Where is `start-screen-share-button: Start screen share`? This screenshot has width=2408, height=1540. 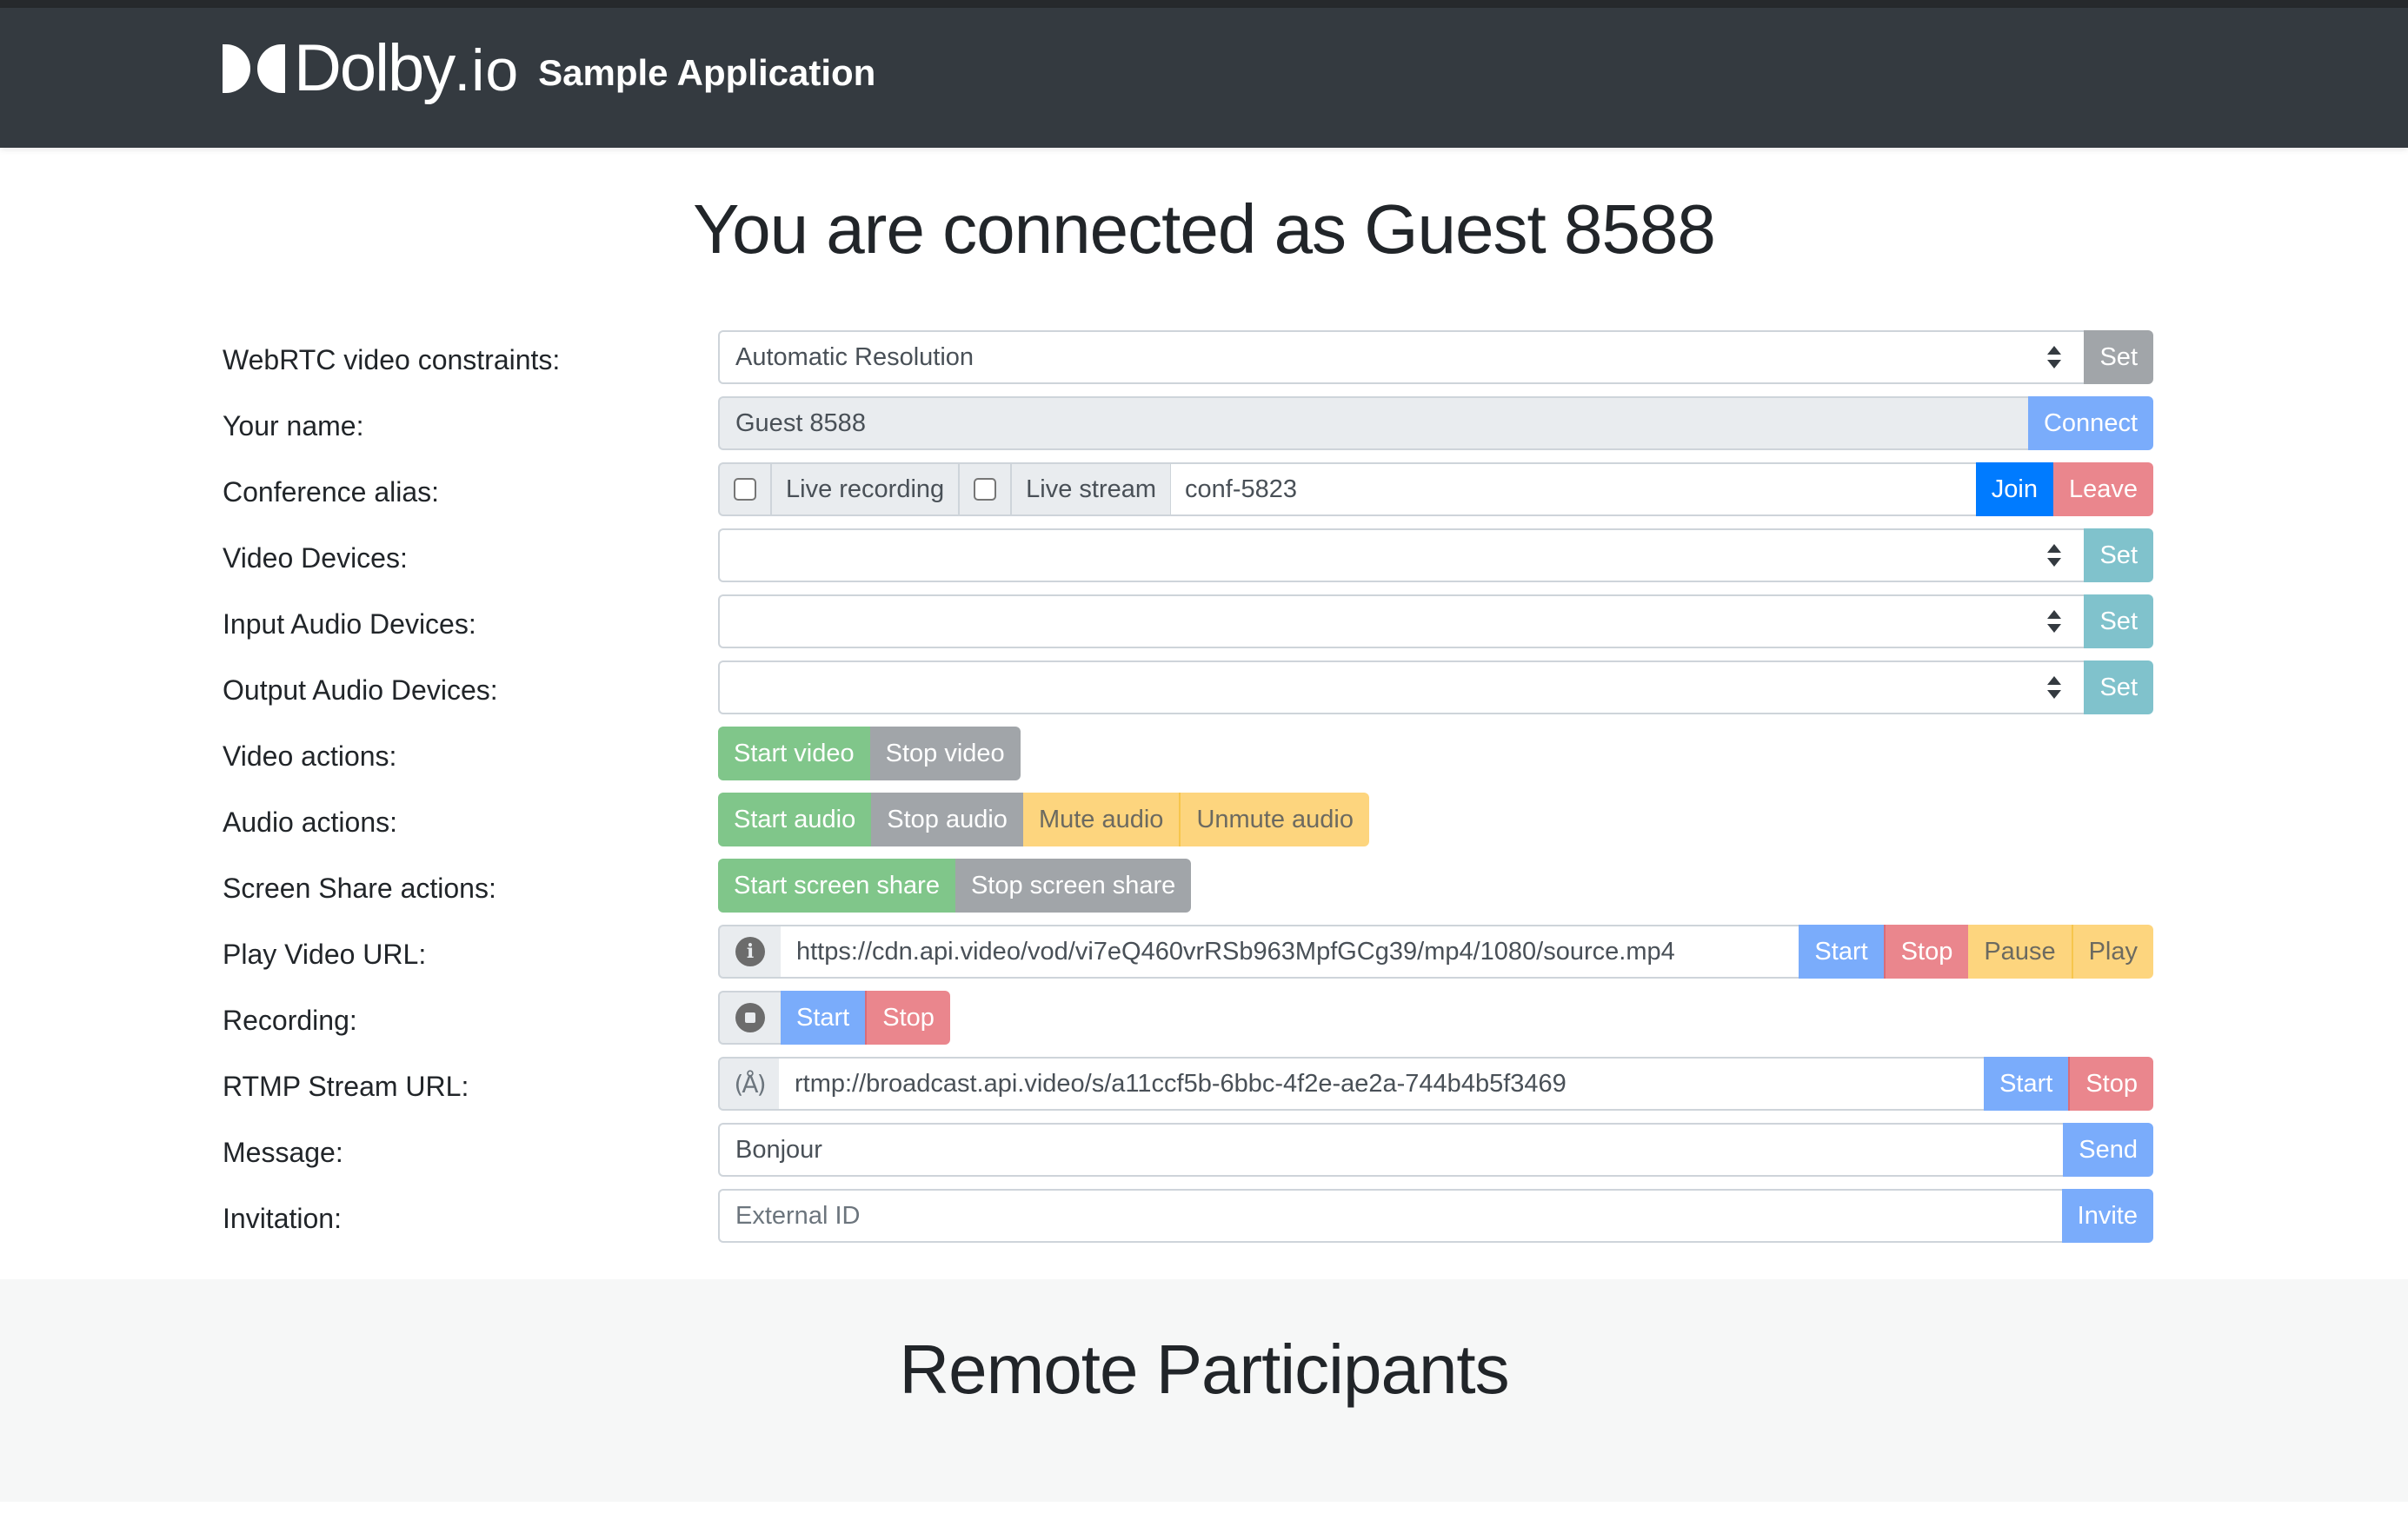 start-screen-share-button: Start screen share is located at coordinates (836, 886).